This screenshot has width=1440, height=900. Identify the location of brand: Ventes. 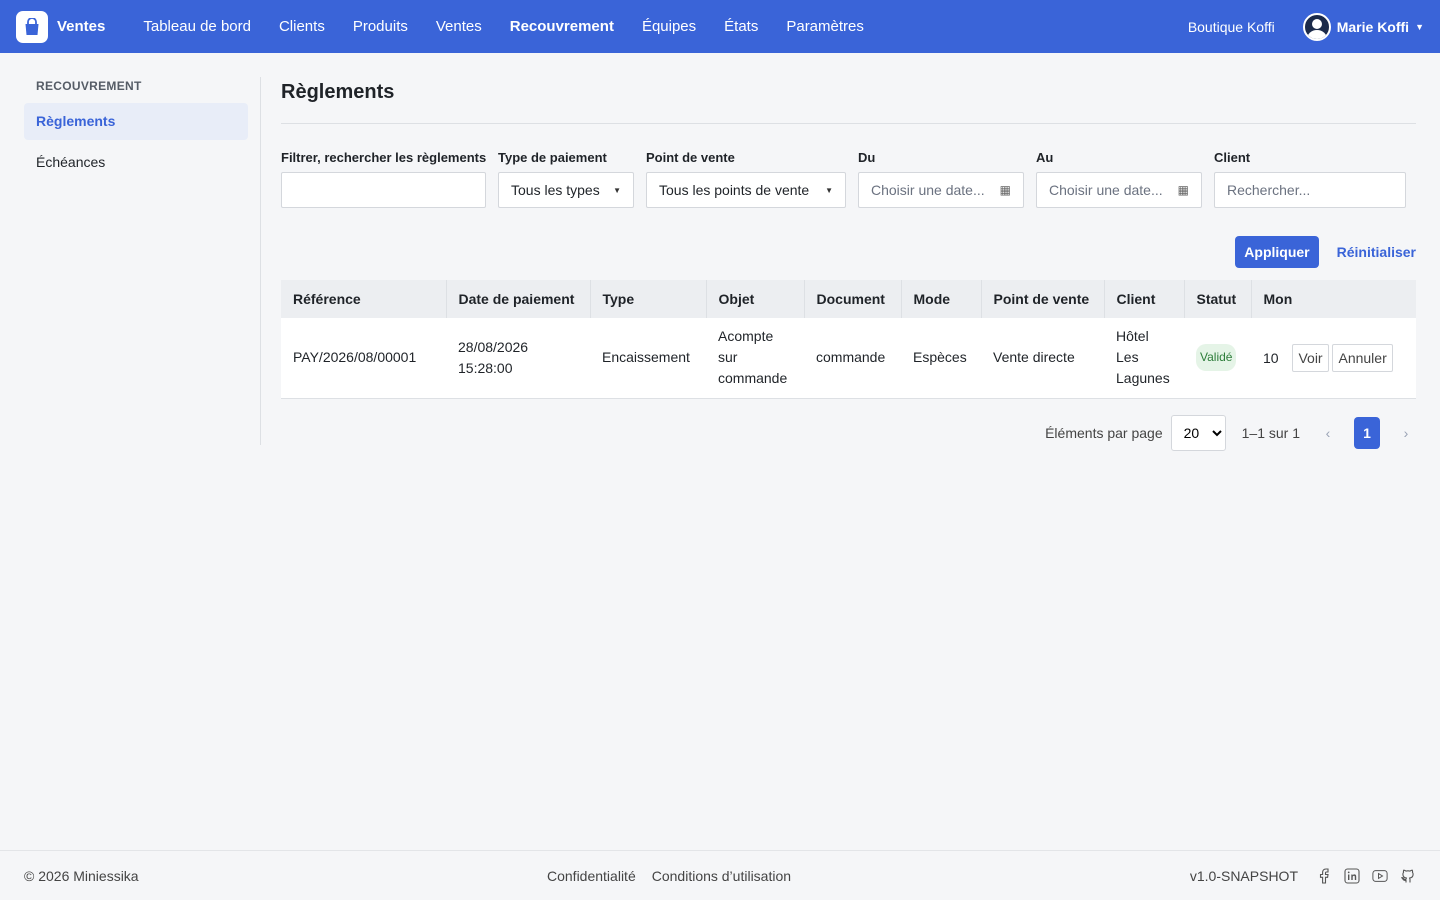
(61, 26).